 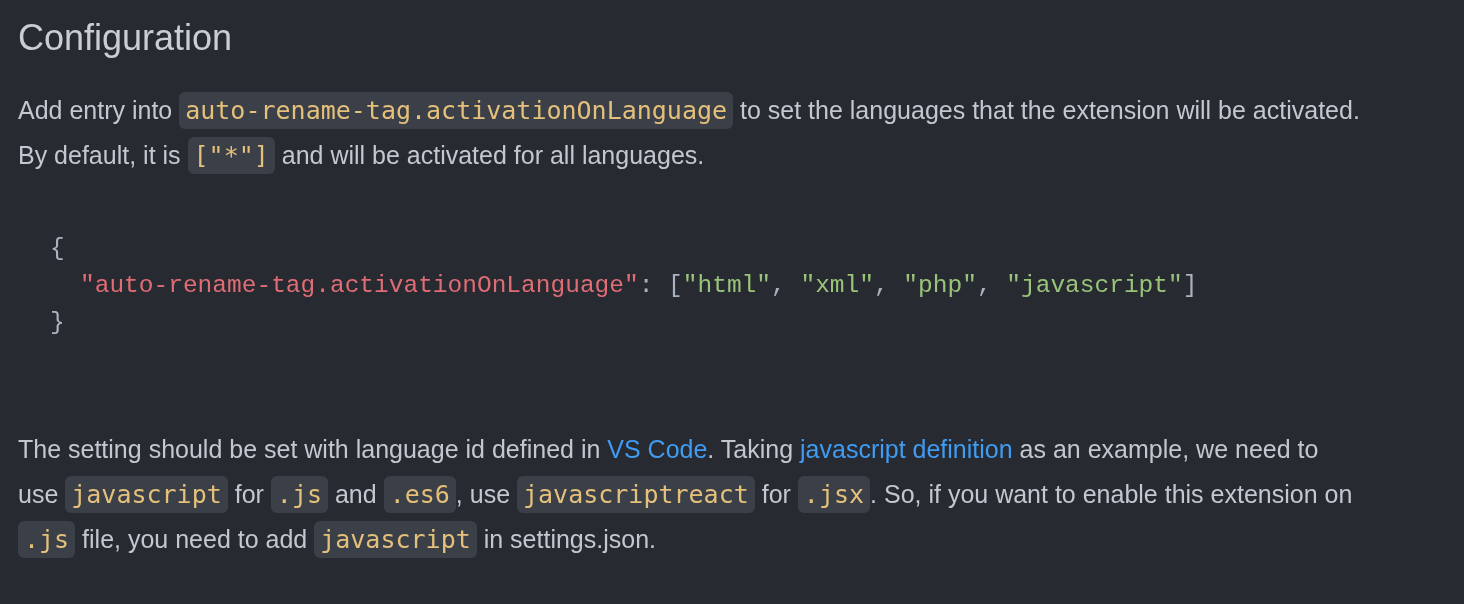 What do you see at coordinates (126, 38) in the screenshot?
I see `section-heading: Configuration` at bounding box center [126, 38].